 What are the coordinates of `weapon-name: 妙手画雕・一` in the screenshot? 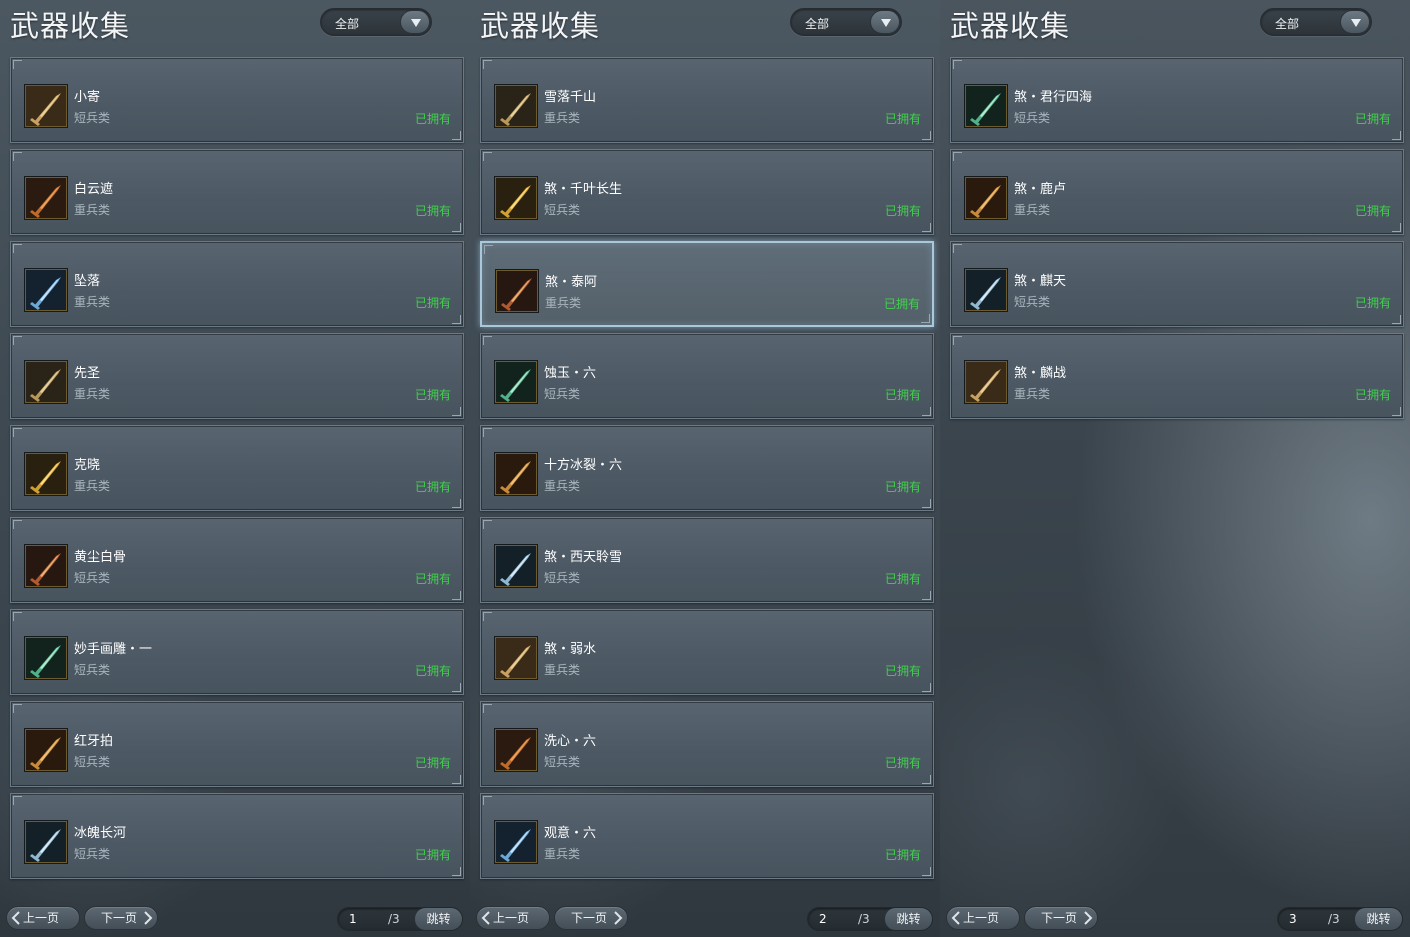 It's located at (113, 649).